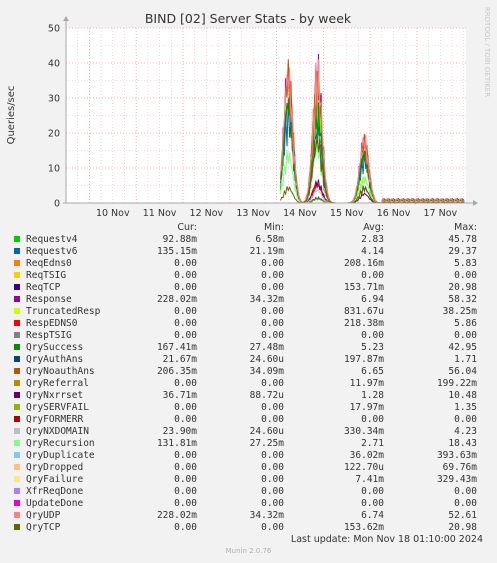  What do you see at coordinates (248, 348) in the screenshot?
I see `legend-row: QrySuccess 167.41m 27.48m 5.23 42.95` at bounding box center [248, 348].